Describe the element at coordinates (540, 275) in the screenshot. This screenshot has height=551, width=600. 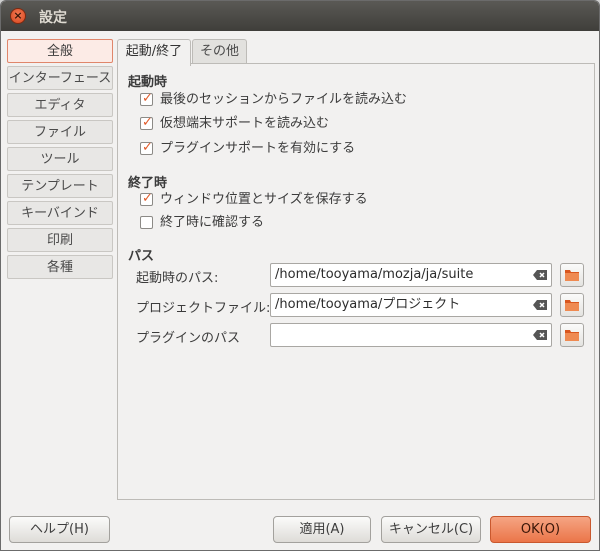
I see `clear-startup-path-icon` at that location.